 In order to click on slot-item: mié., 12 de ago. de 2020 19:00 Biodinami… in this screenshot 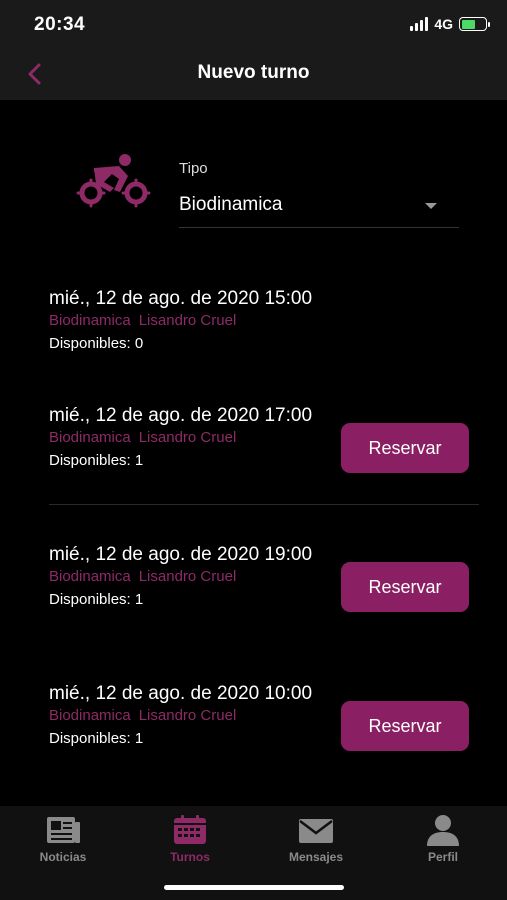, I will do `click(264, 577)`.